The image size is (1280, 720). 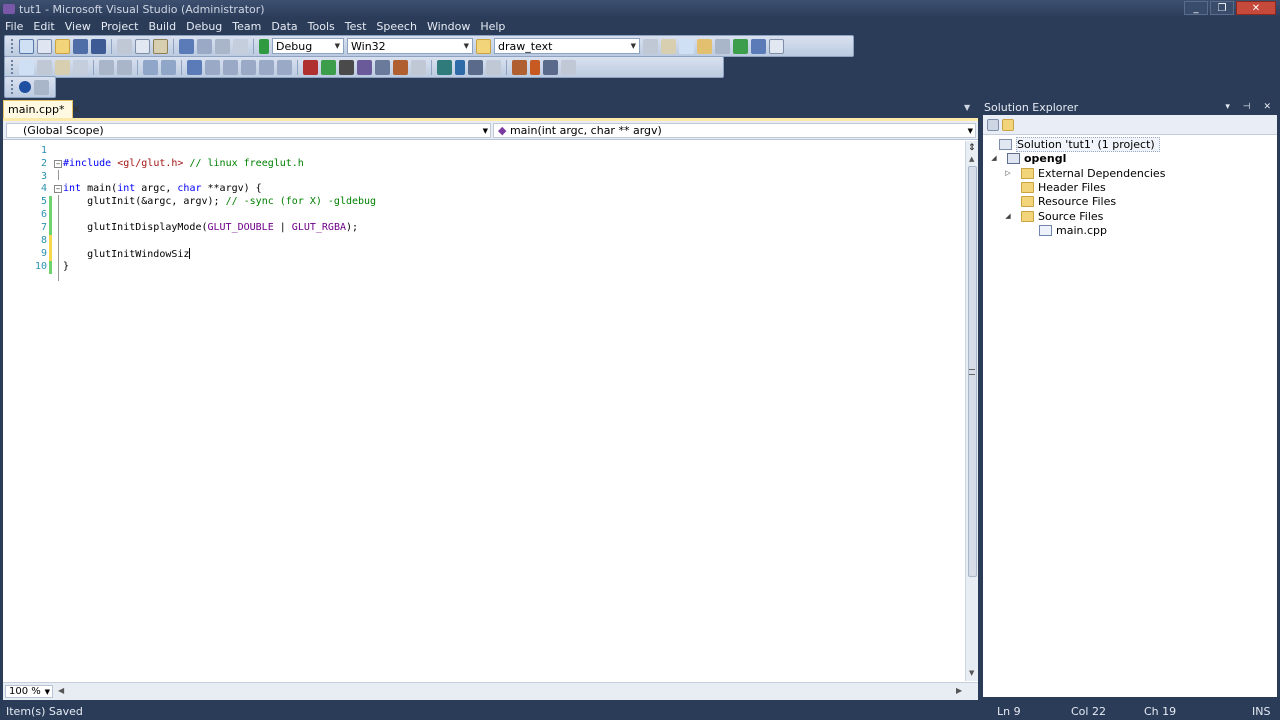 I want to click on member-list-icon, so click(x=26, y=67).